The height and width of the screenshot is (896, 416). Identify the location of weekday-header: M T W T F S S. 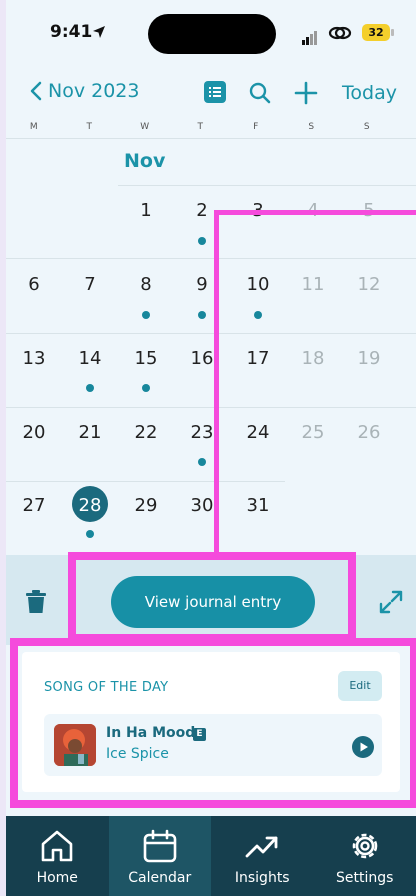
(211, 129).